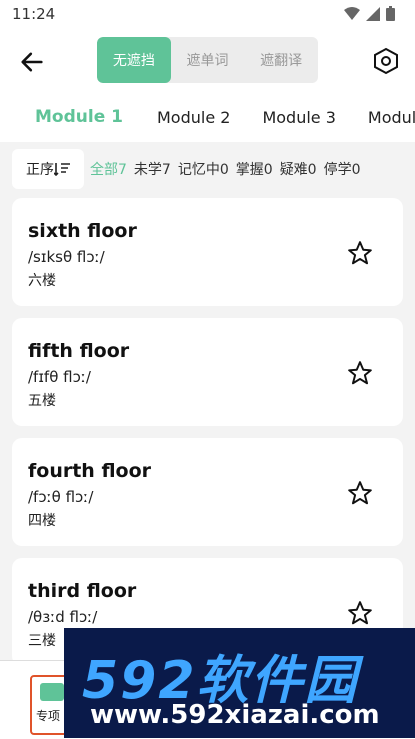  What do you see at coordinates (207, 252) in the screenshot?
I see `word-card: sixth floor /sɪksθ flɔː/ 六楼` at bounding box center [207, 252].